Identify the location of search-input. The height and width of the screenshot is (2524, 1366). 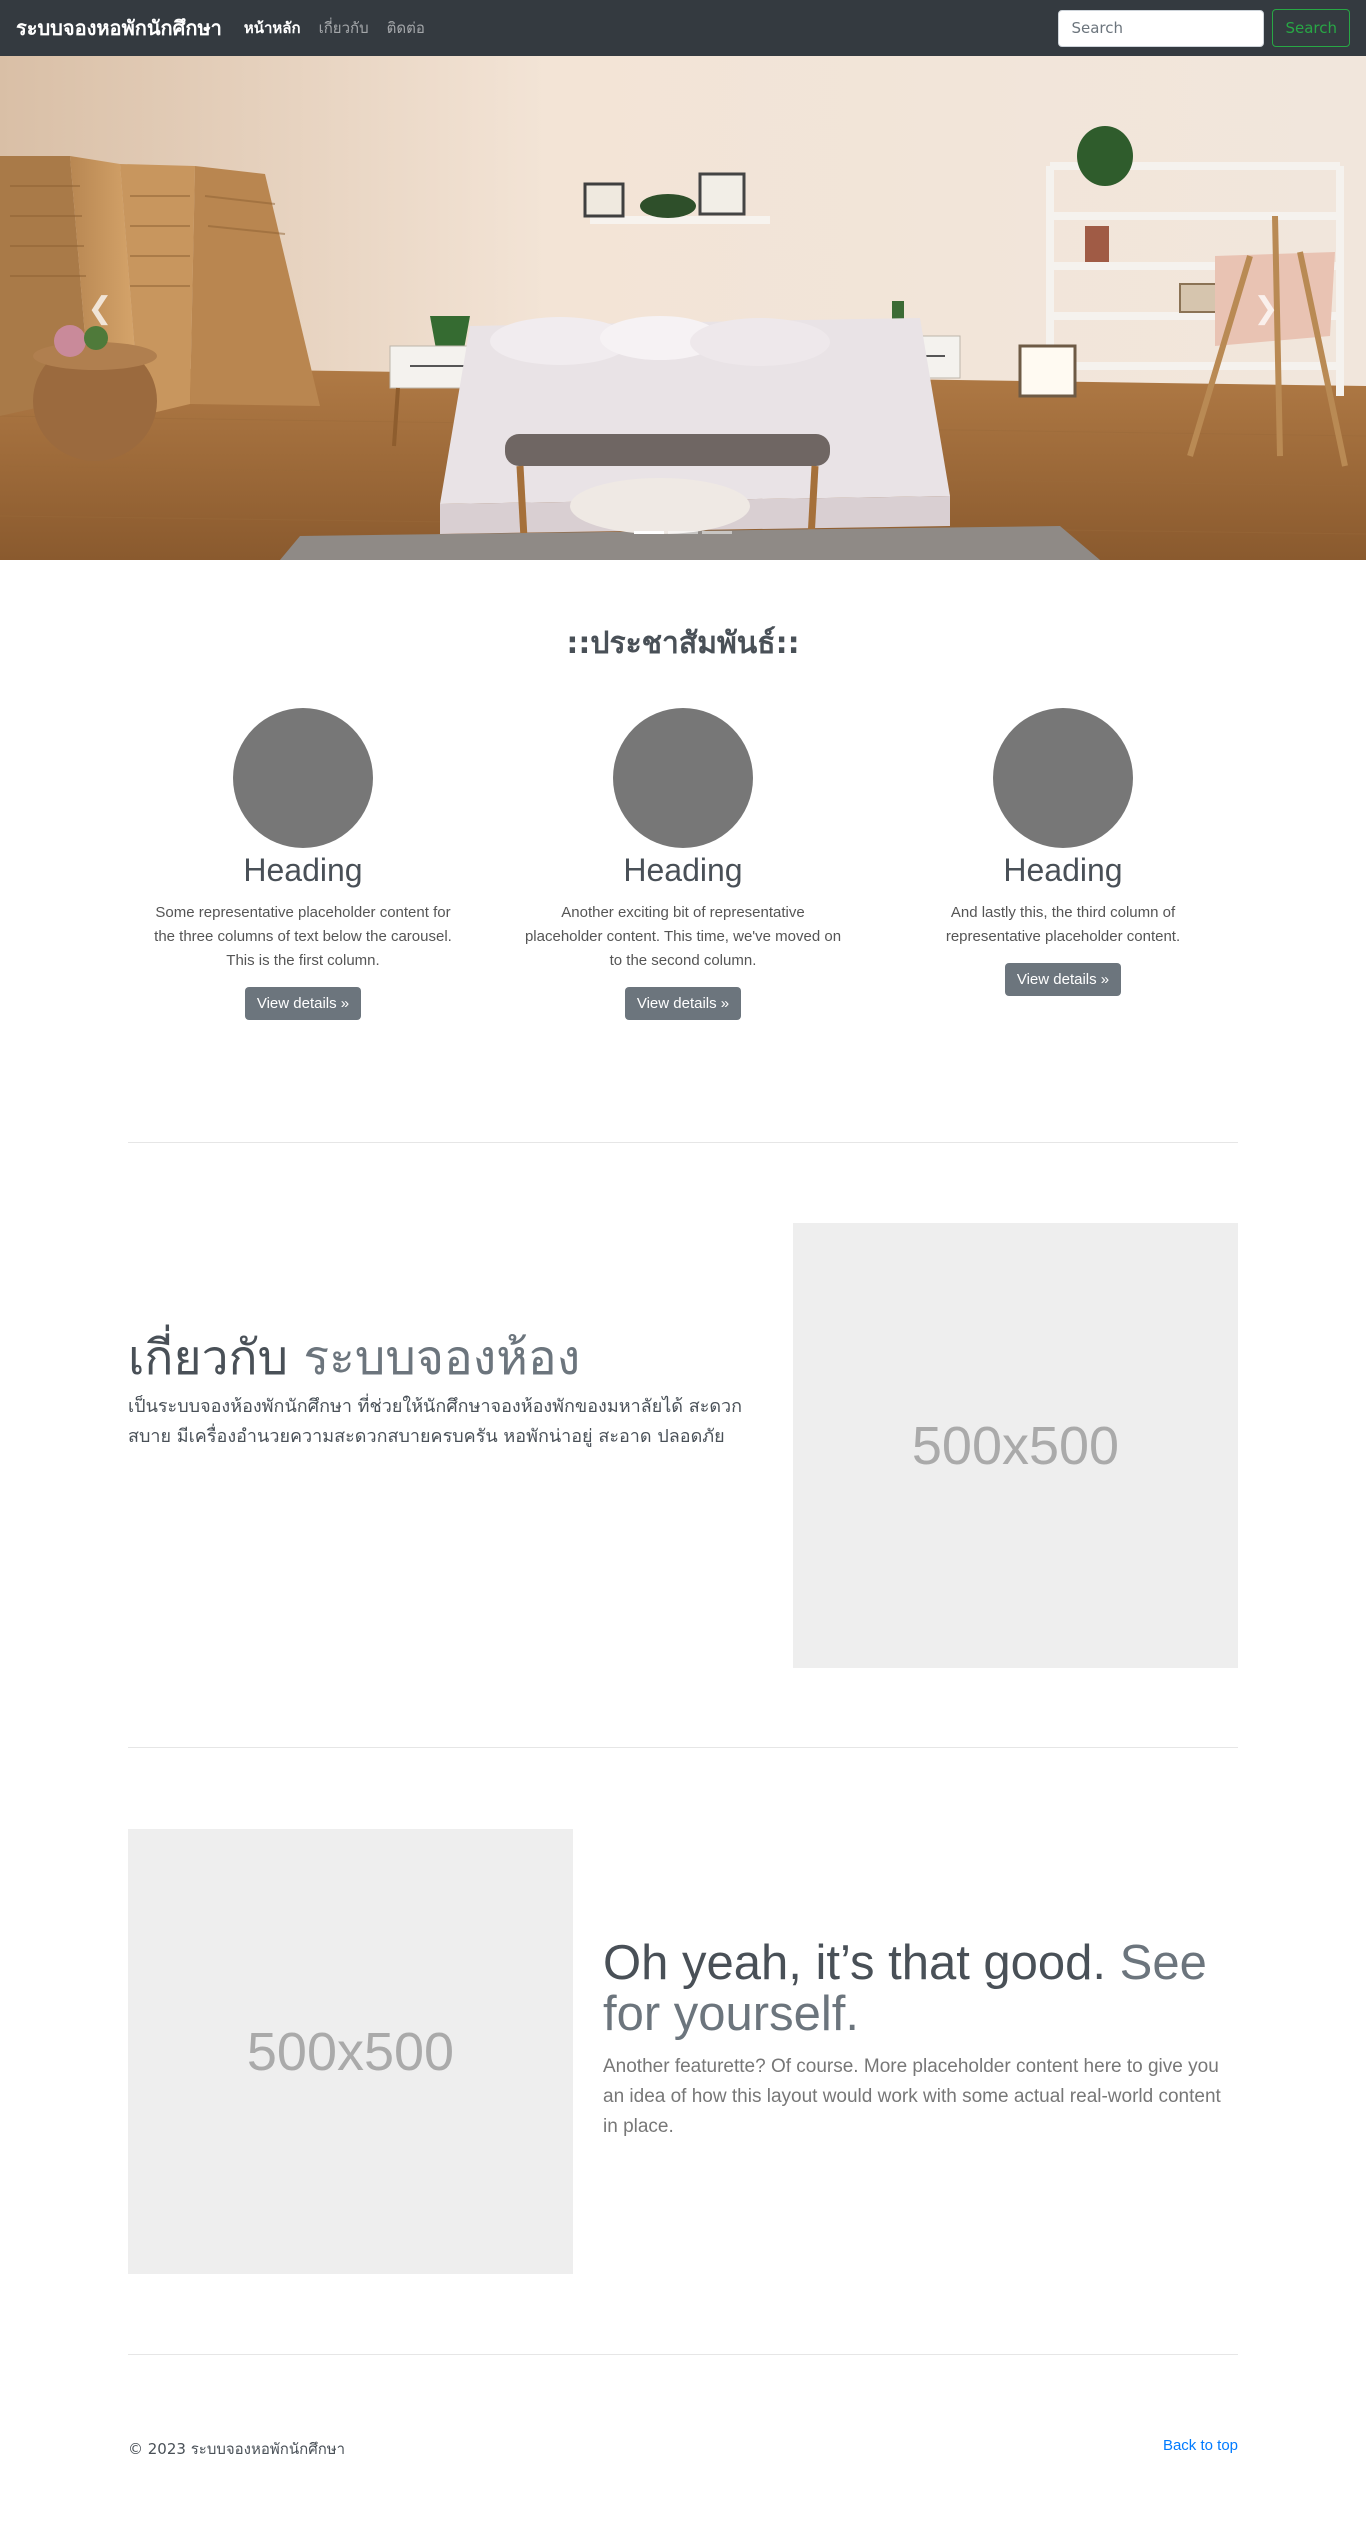
(1161, 28).